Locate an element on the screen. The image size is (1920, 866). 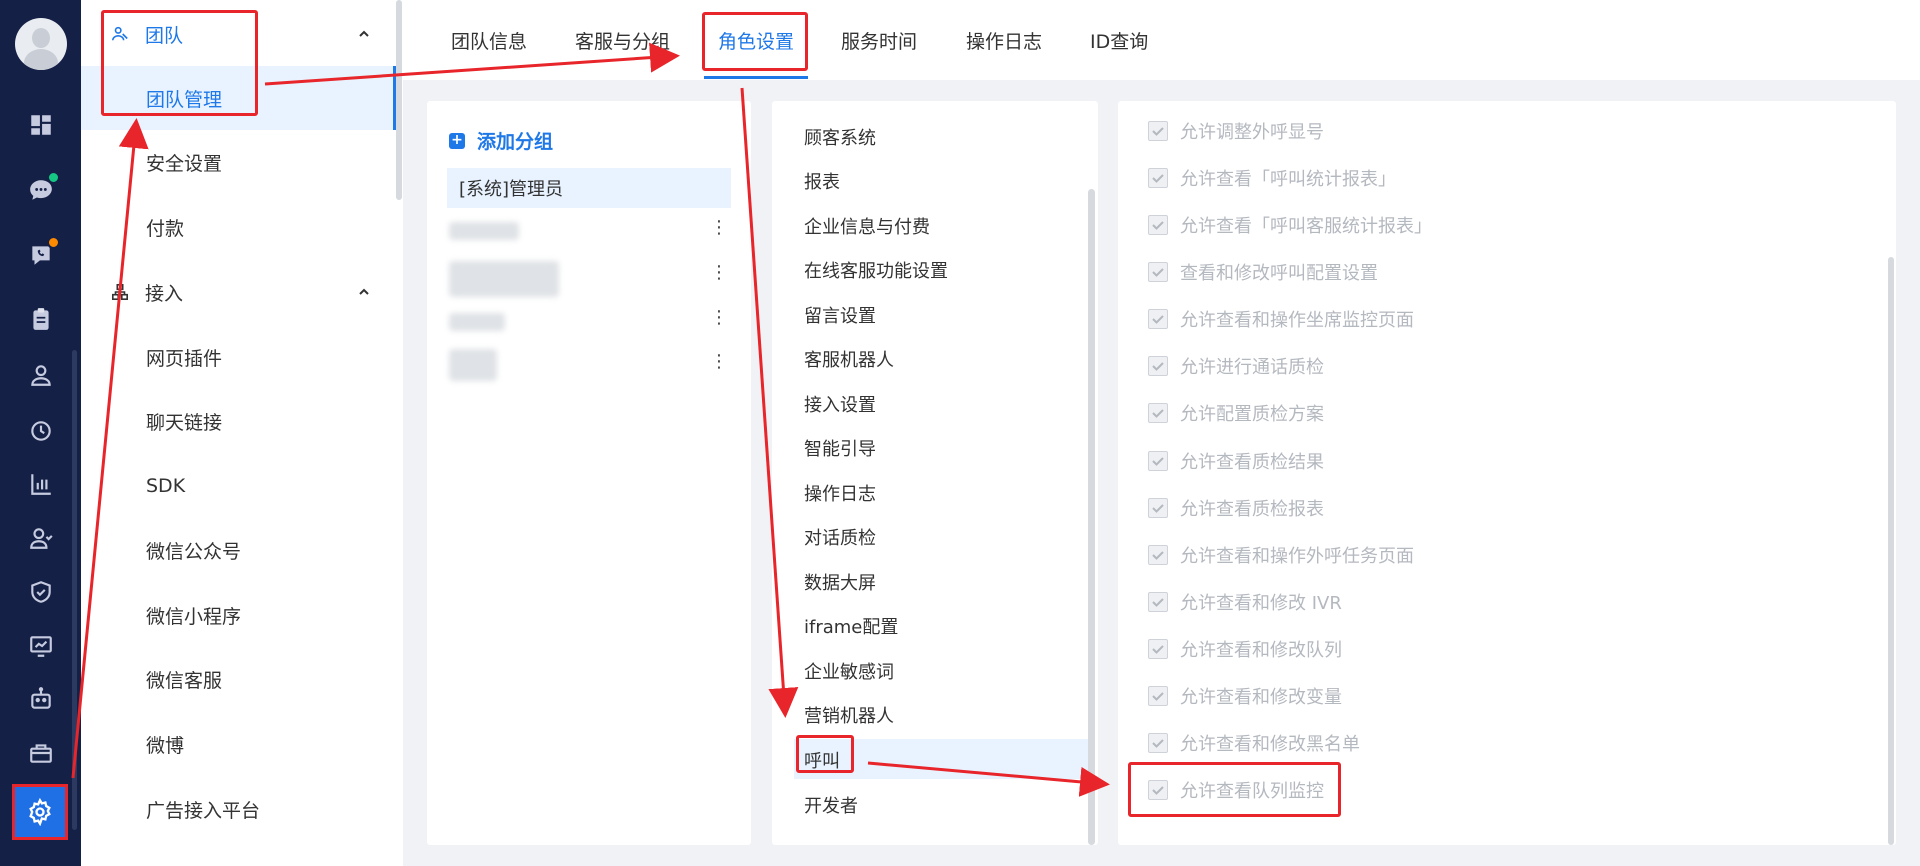
monitor-icon is located at coordinates (41, 646).